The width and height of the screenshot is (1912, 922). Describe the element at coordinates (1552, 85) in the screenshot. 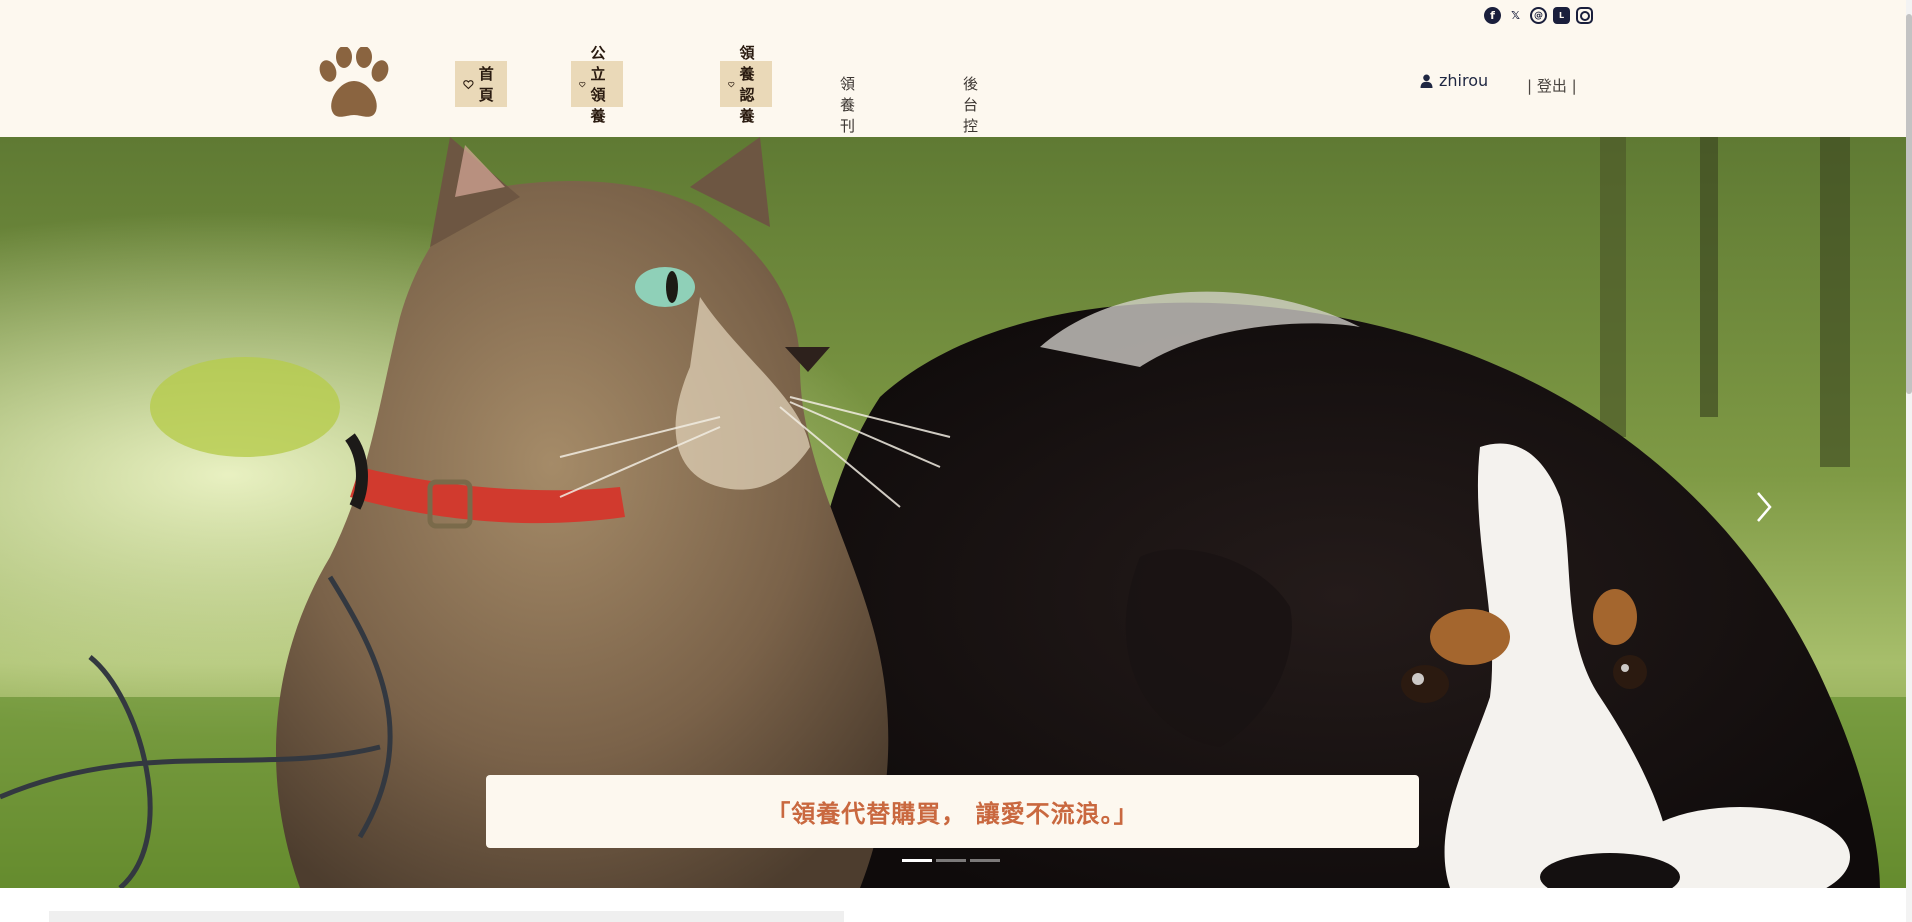

I see `logout-link: | 登出 |` at that location.